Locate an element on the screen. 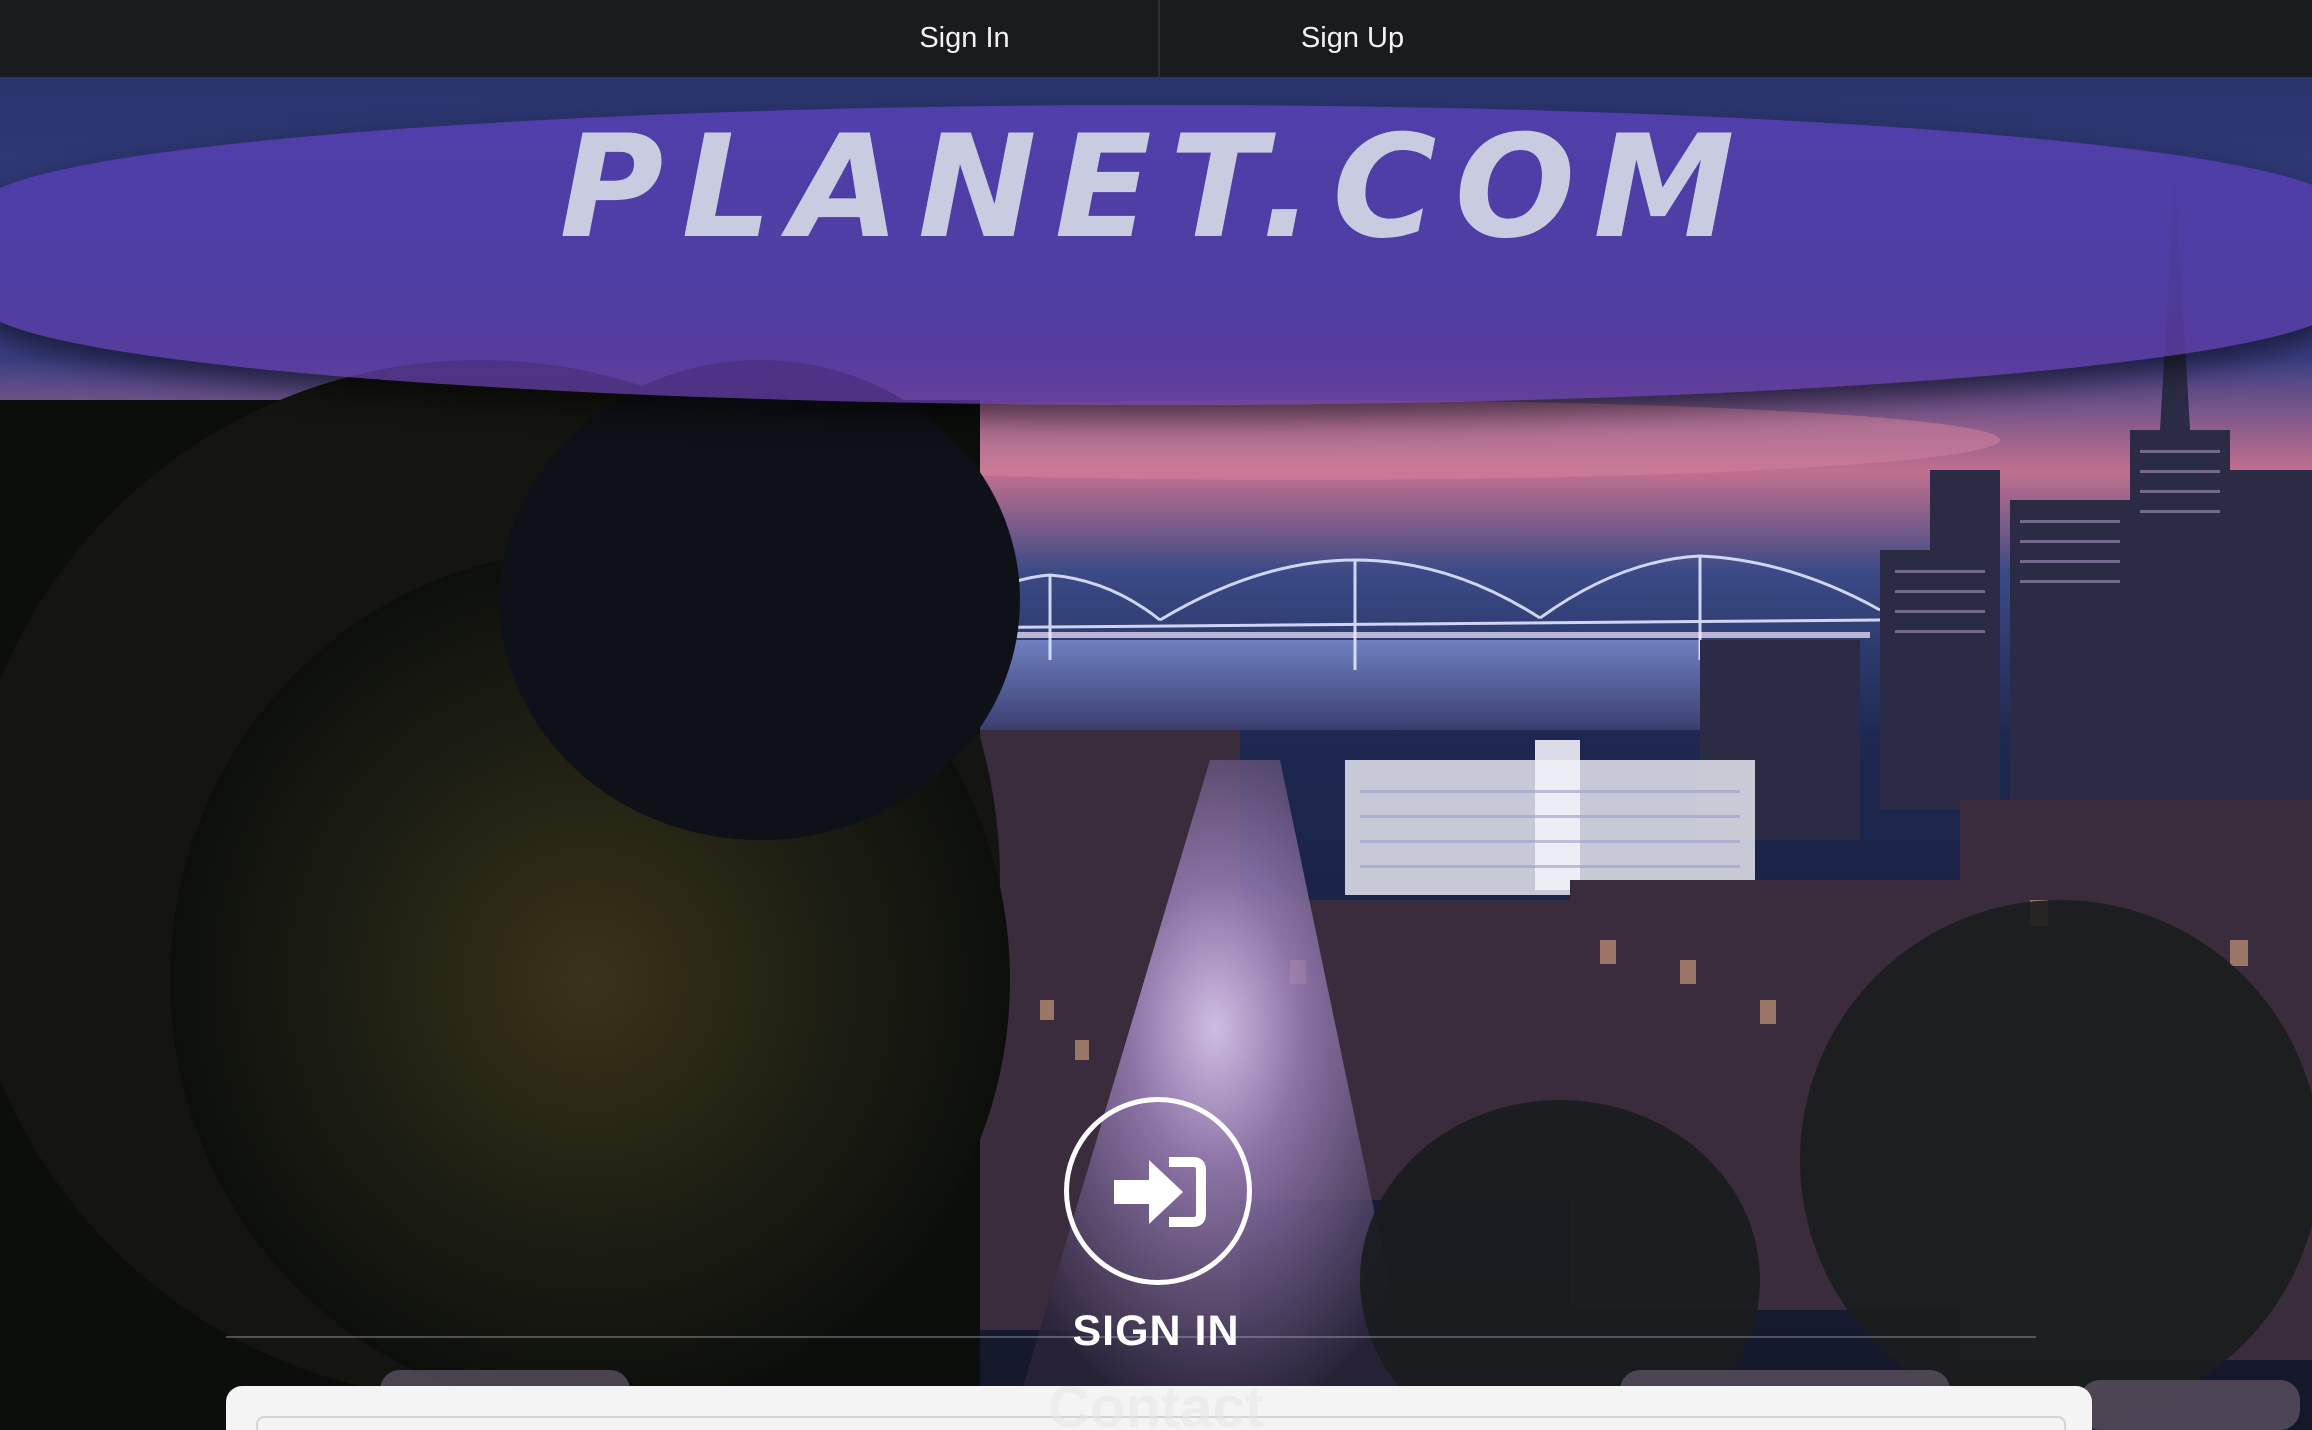 The width and height of the screenshot is (2312, 1430). contact-heading: Contact is located at coordinates (1156, 1402).